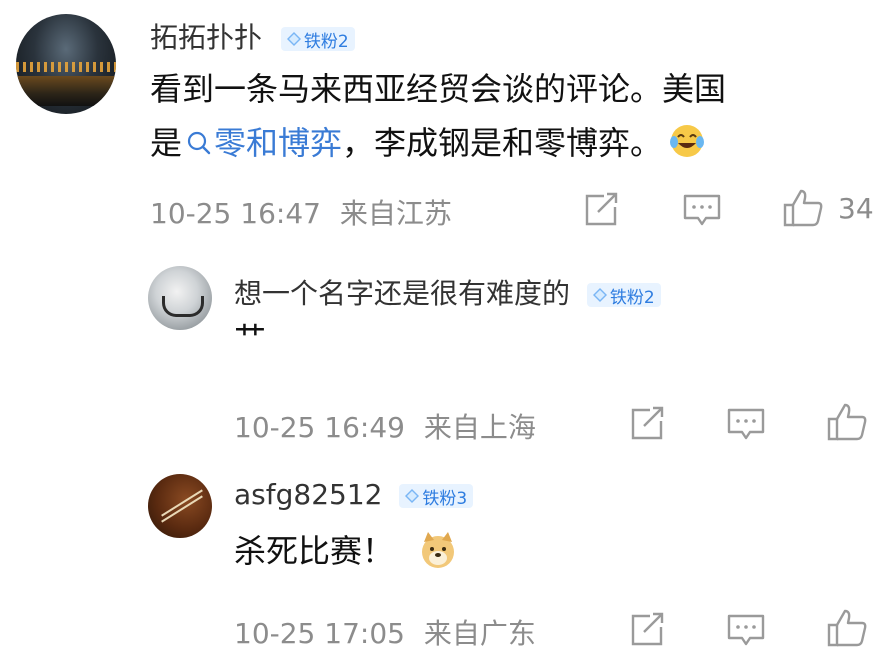 The height and width of the screenshot is (652, 896). I want to click on comment-line: 是零和博弈，李成钢是和零博弈。, so click(510, 143).